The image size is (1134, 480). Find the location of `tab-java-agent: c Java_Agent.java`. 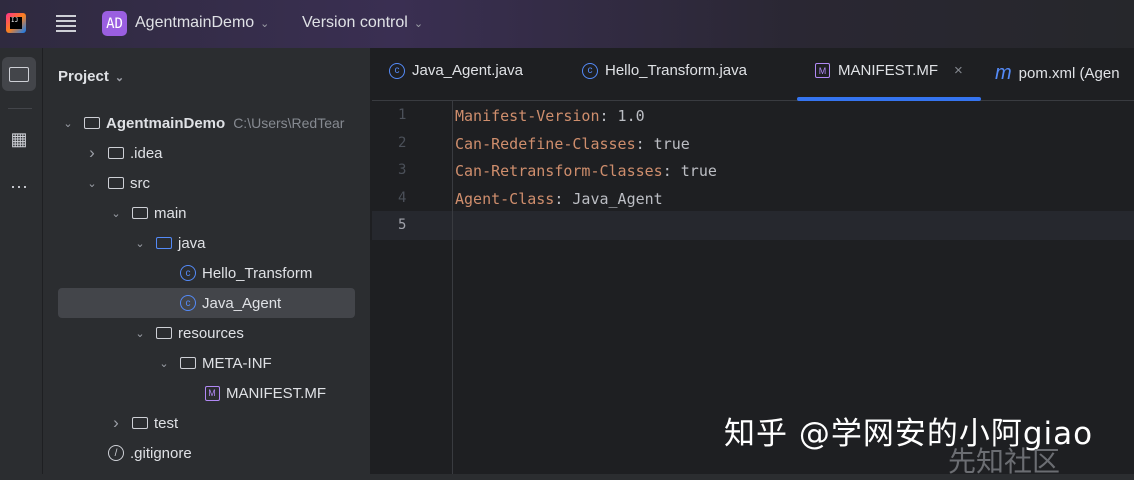

tab-java-agent: c Java_Agent.java is located at coordinates (456, 70).